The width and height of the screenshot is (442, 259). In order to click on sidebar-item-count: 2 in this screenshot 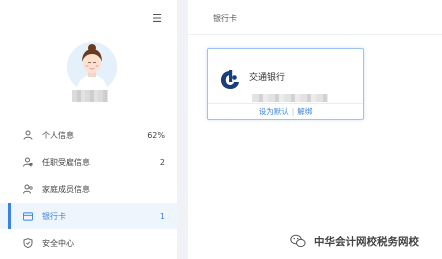, I will do `click(162, 162)`.